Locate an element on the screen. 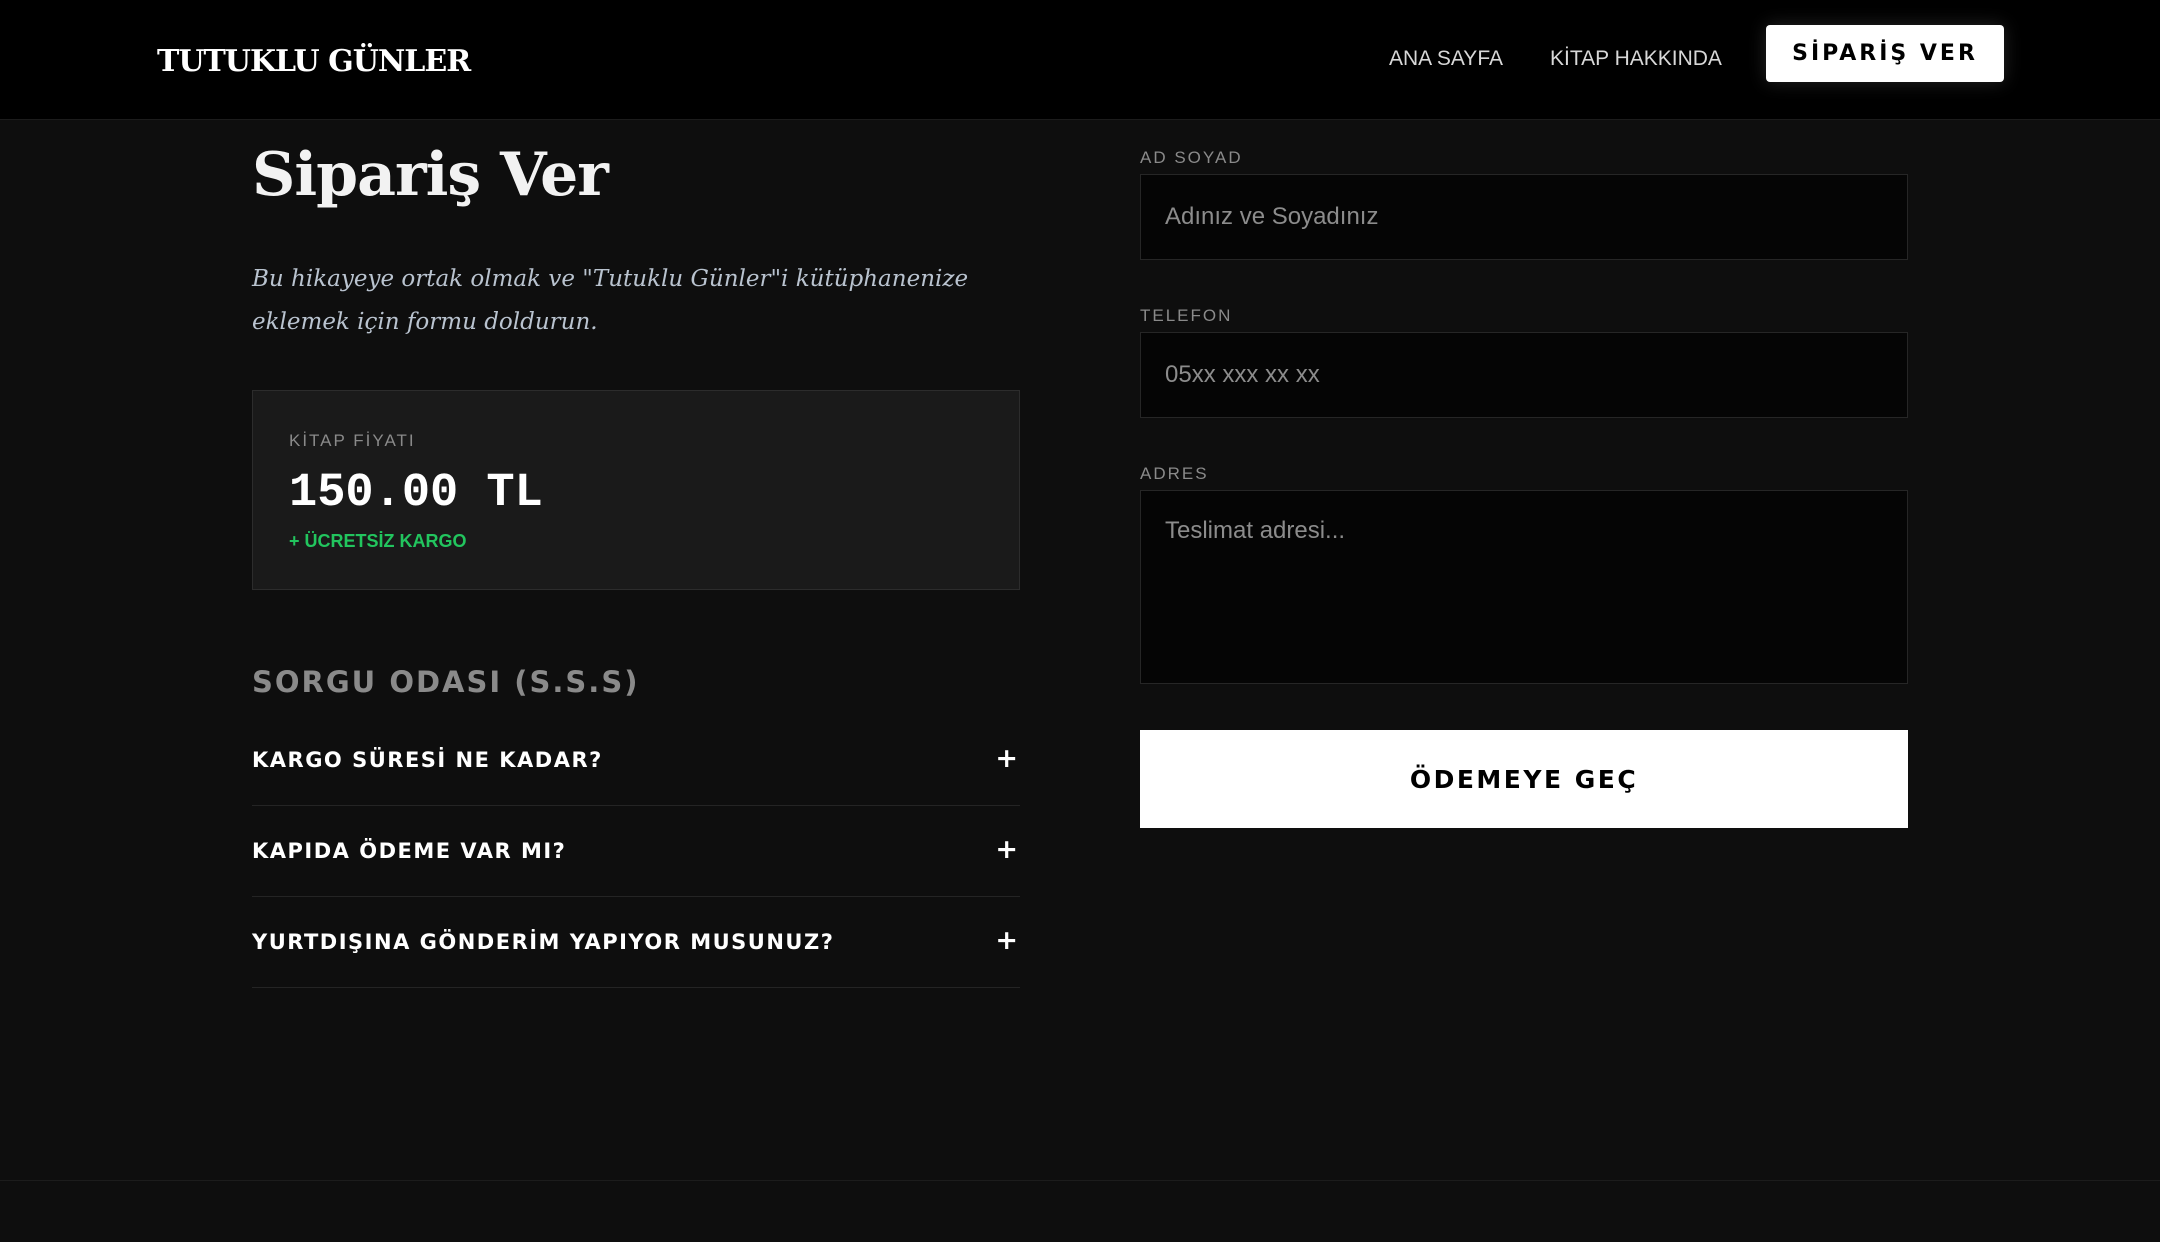 This screenshot has height=1242, width=2160. page-title: Sipariş Ver is located at coordinates (430, 175).